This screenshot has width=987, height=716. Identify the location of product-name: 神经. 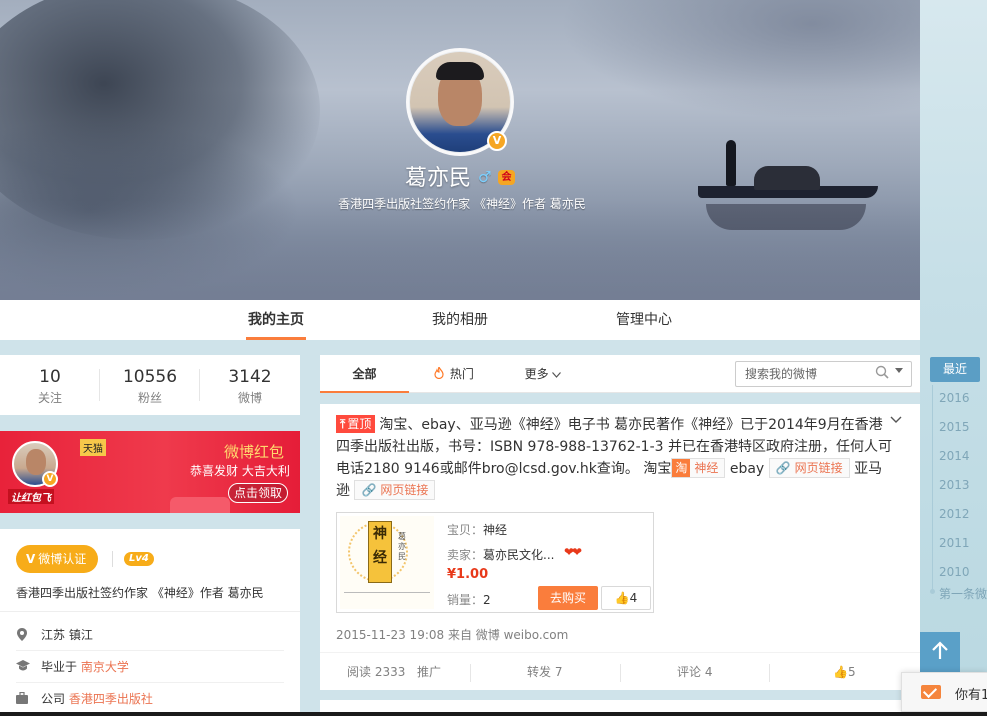
(495, 530).